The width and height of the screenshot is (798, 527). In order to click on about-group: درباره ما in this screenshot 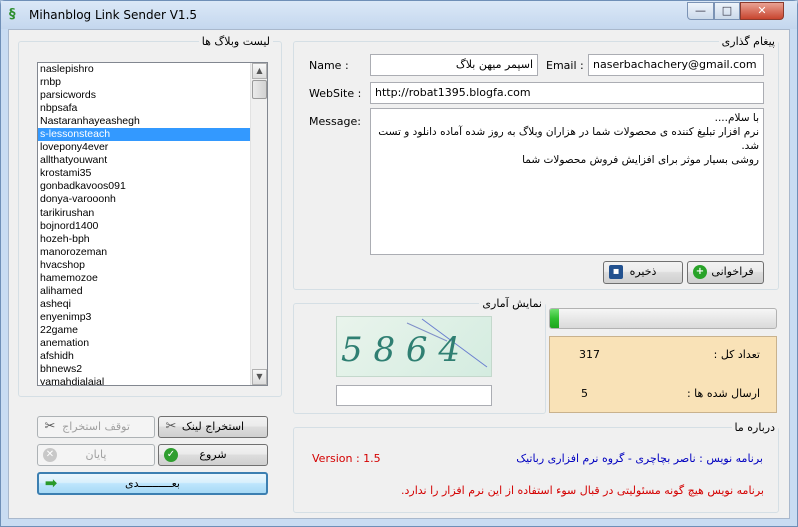, I will do `click(536, 467)`.